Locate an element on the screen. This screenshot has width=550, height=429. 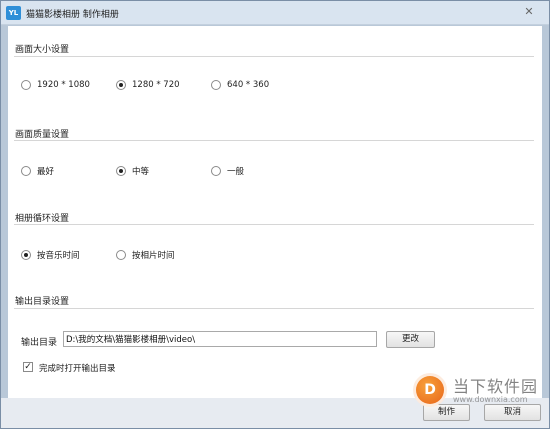
change-dir-button: 更改 is located at coordinates (410, 339).